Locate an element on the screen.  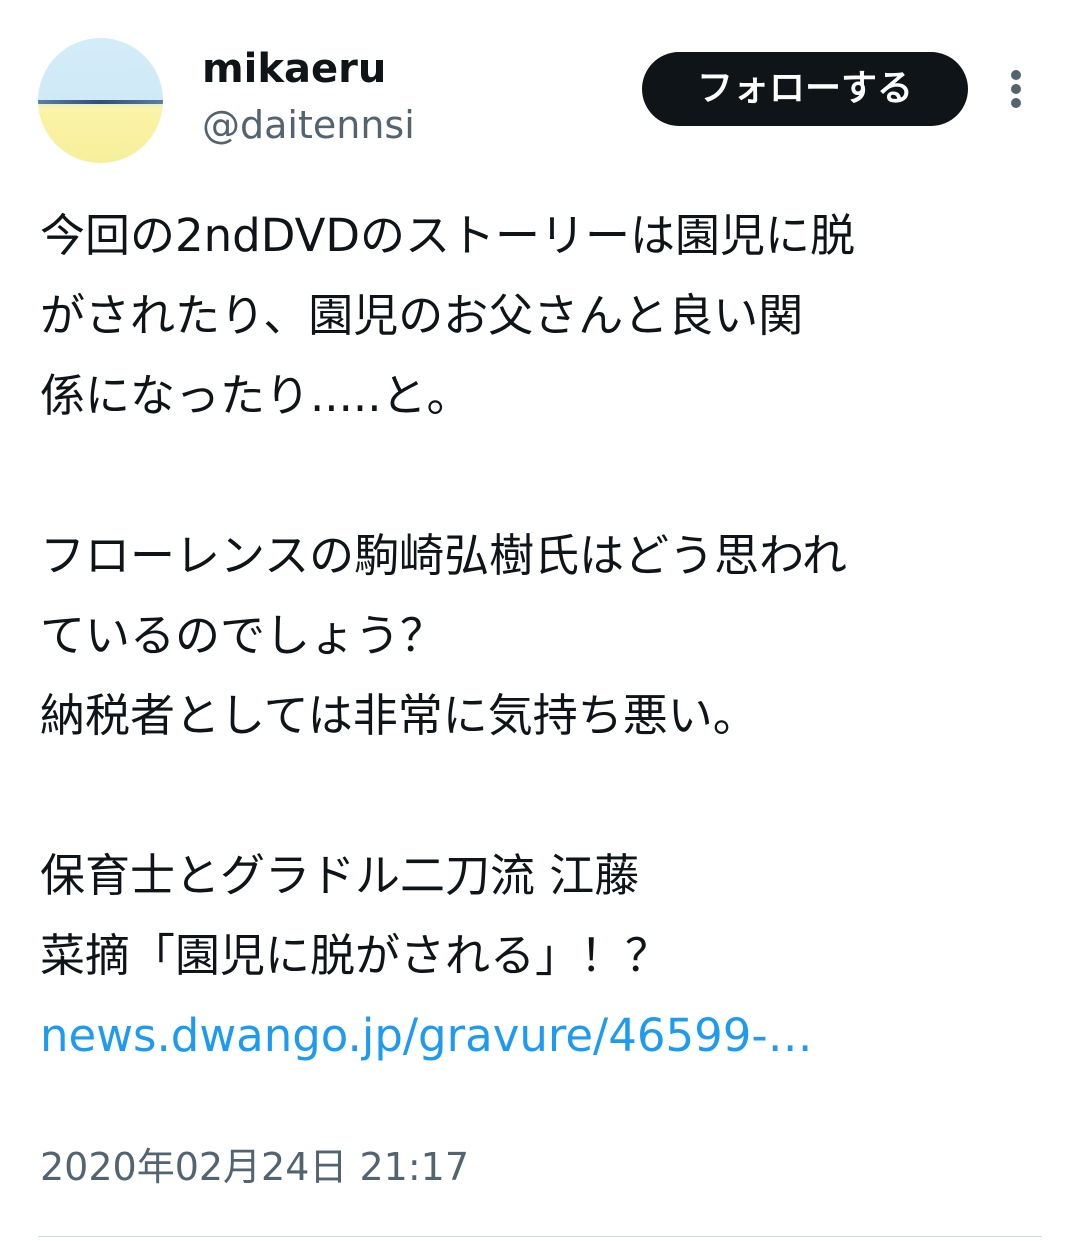
tweet-line: ているのでしょう？ is located at coordinates (243, 635).